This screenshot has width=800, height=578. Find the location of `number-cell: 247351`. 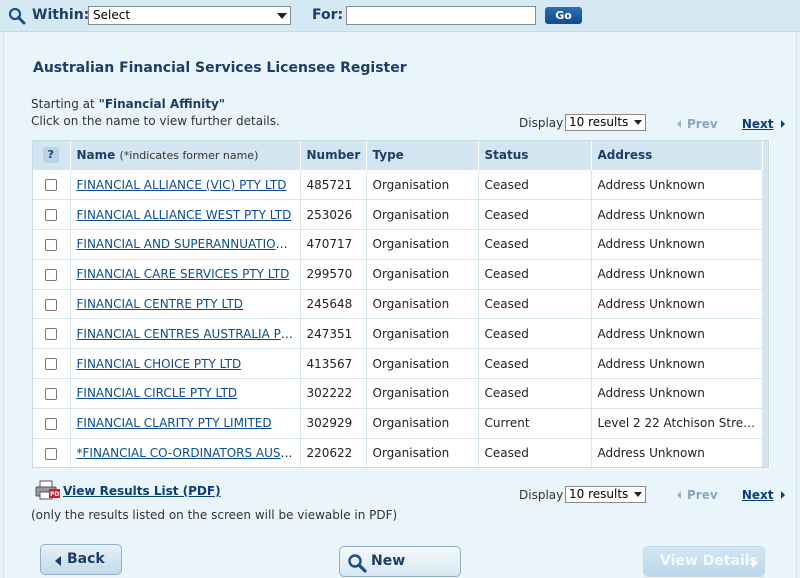

number-cell: 247351 is located at coordinates (333, 334).